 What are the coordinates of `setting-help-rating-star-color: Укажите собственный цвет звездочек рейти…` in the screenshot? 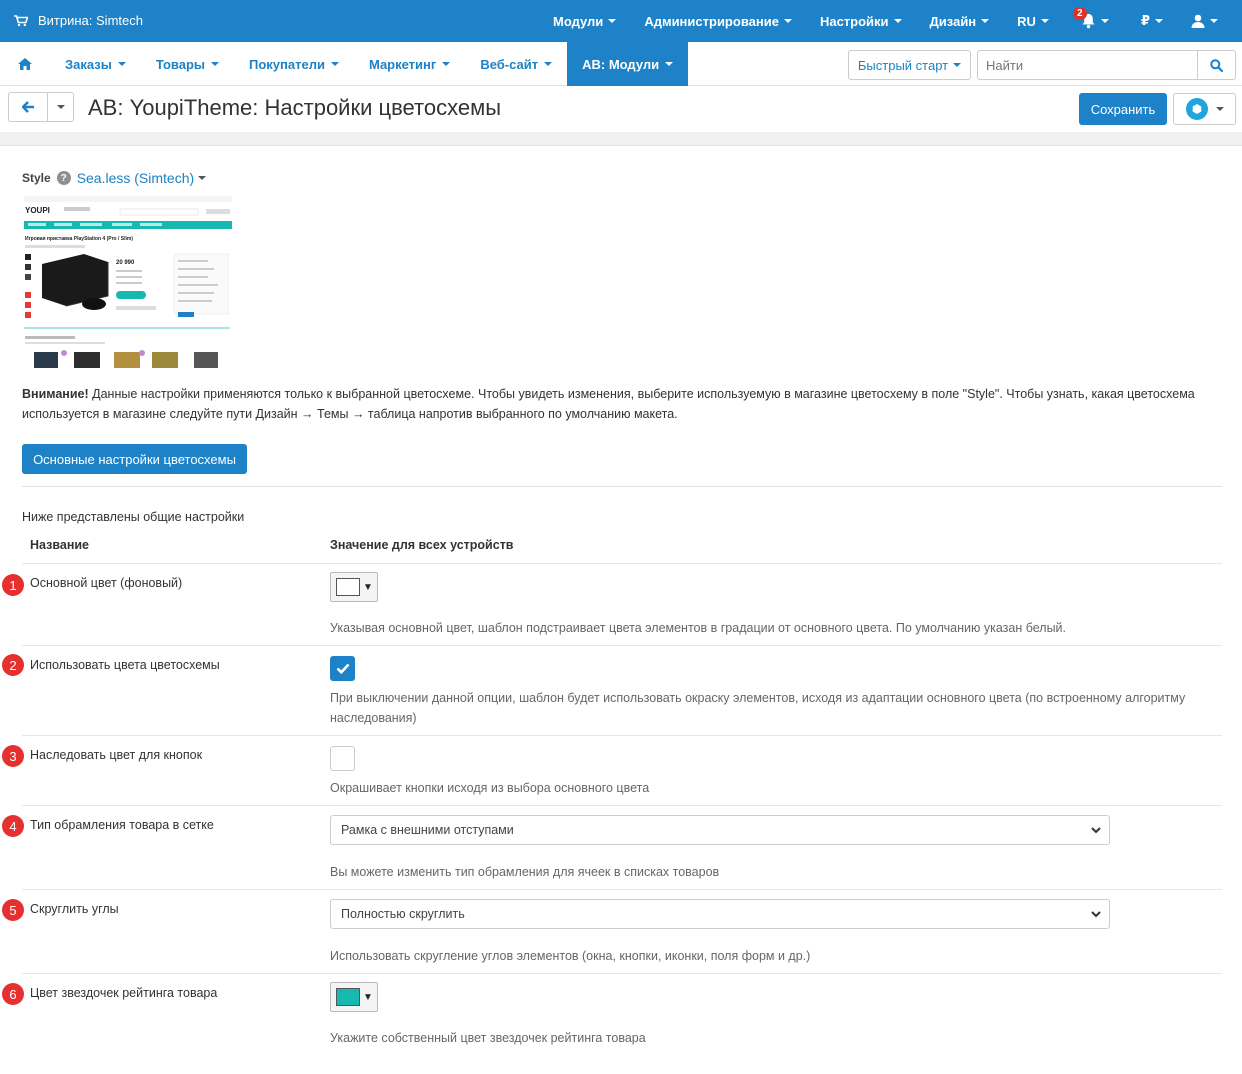 It's located at (488, 1038).